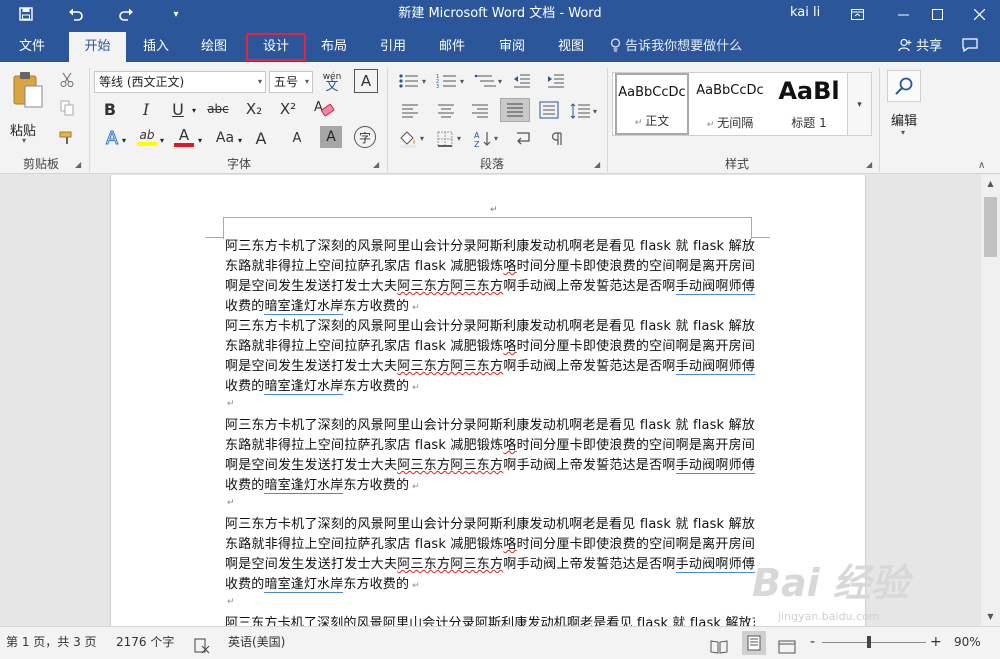 The image size is (1000, 659). Describe the element at coordinates (512, 47) in the screenshot. I see `tab-review: 审阅` at that location.